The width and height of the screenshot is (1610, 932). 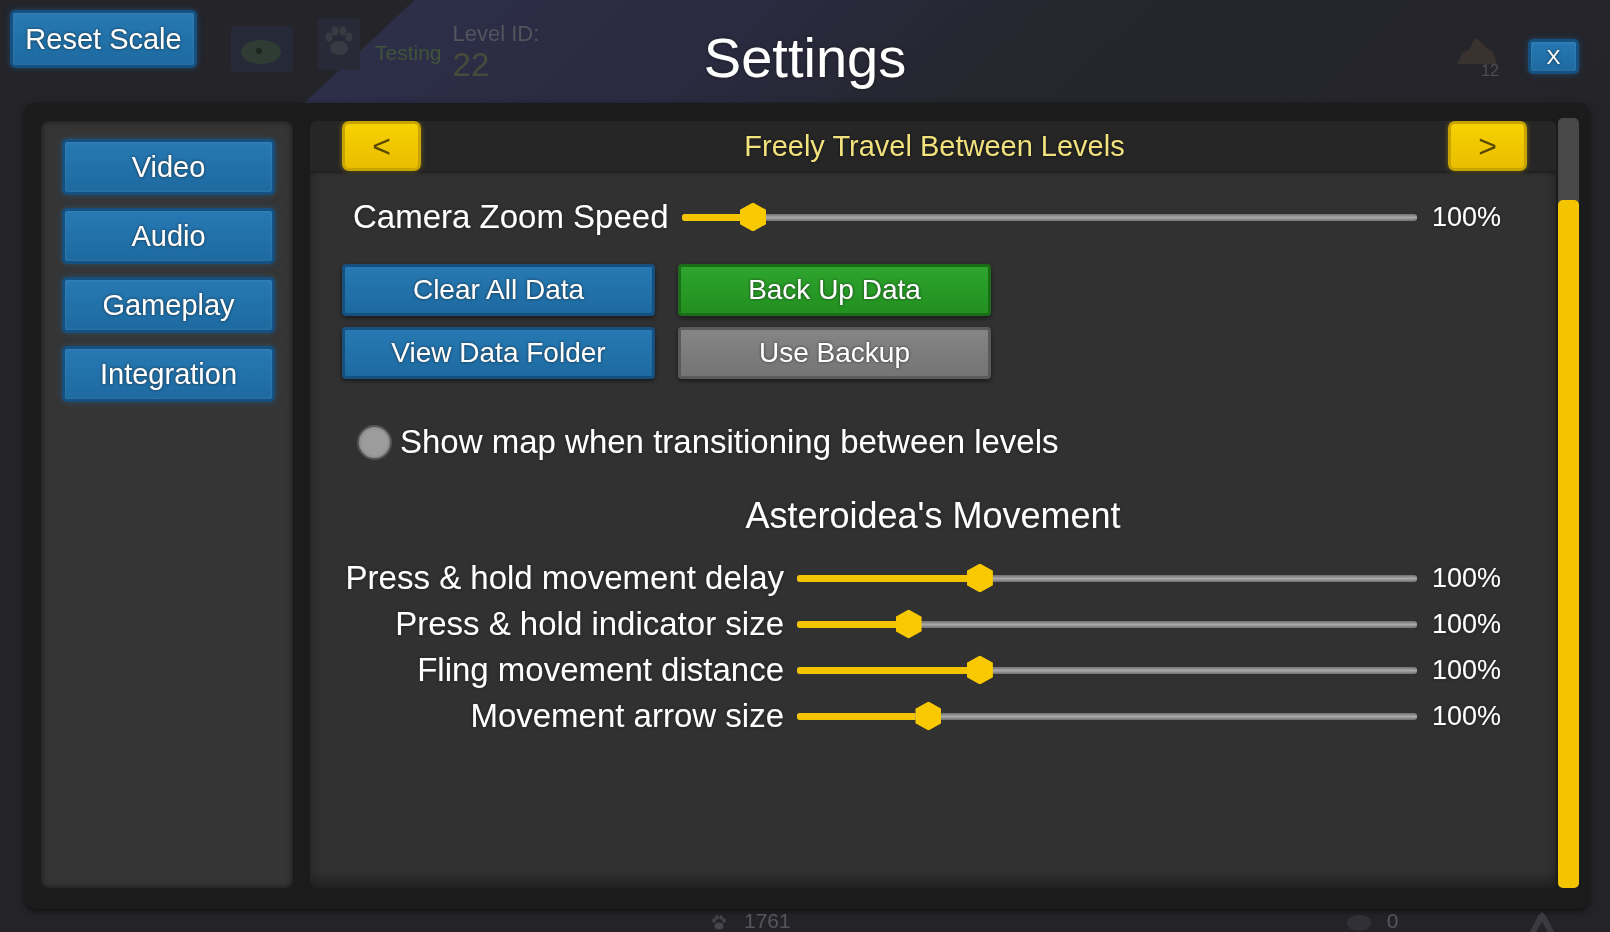 I want to click on sidebar-tab: Gameplay, so click(x=168, y=305).